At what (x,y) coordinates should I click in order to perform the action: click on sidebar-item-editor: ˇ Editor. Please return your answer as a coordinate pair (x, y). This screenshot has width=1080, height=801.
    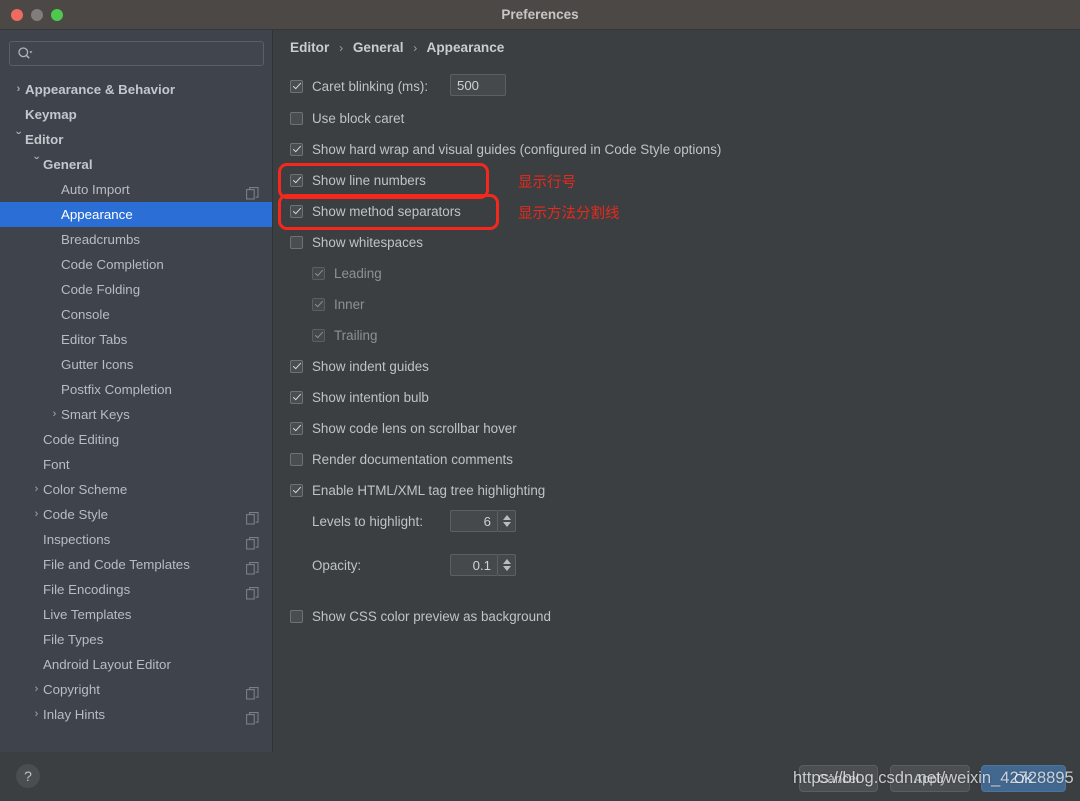
    Looking at the image, I should click on (136, 139).